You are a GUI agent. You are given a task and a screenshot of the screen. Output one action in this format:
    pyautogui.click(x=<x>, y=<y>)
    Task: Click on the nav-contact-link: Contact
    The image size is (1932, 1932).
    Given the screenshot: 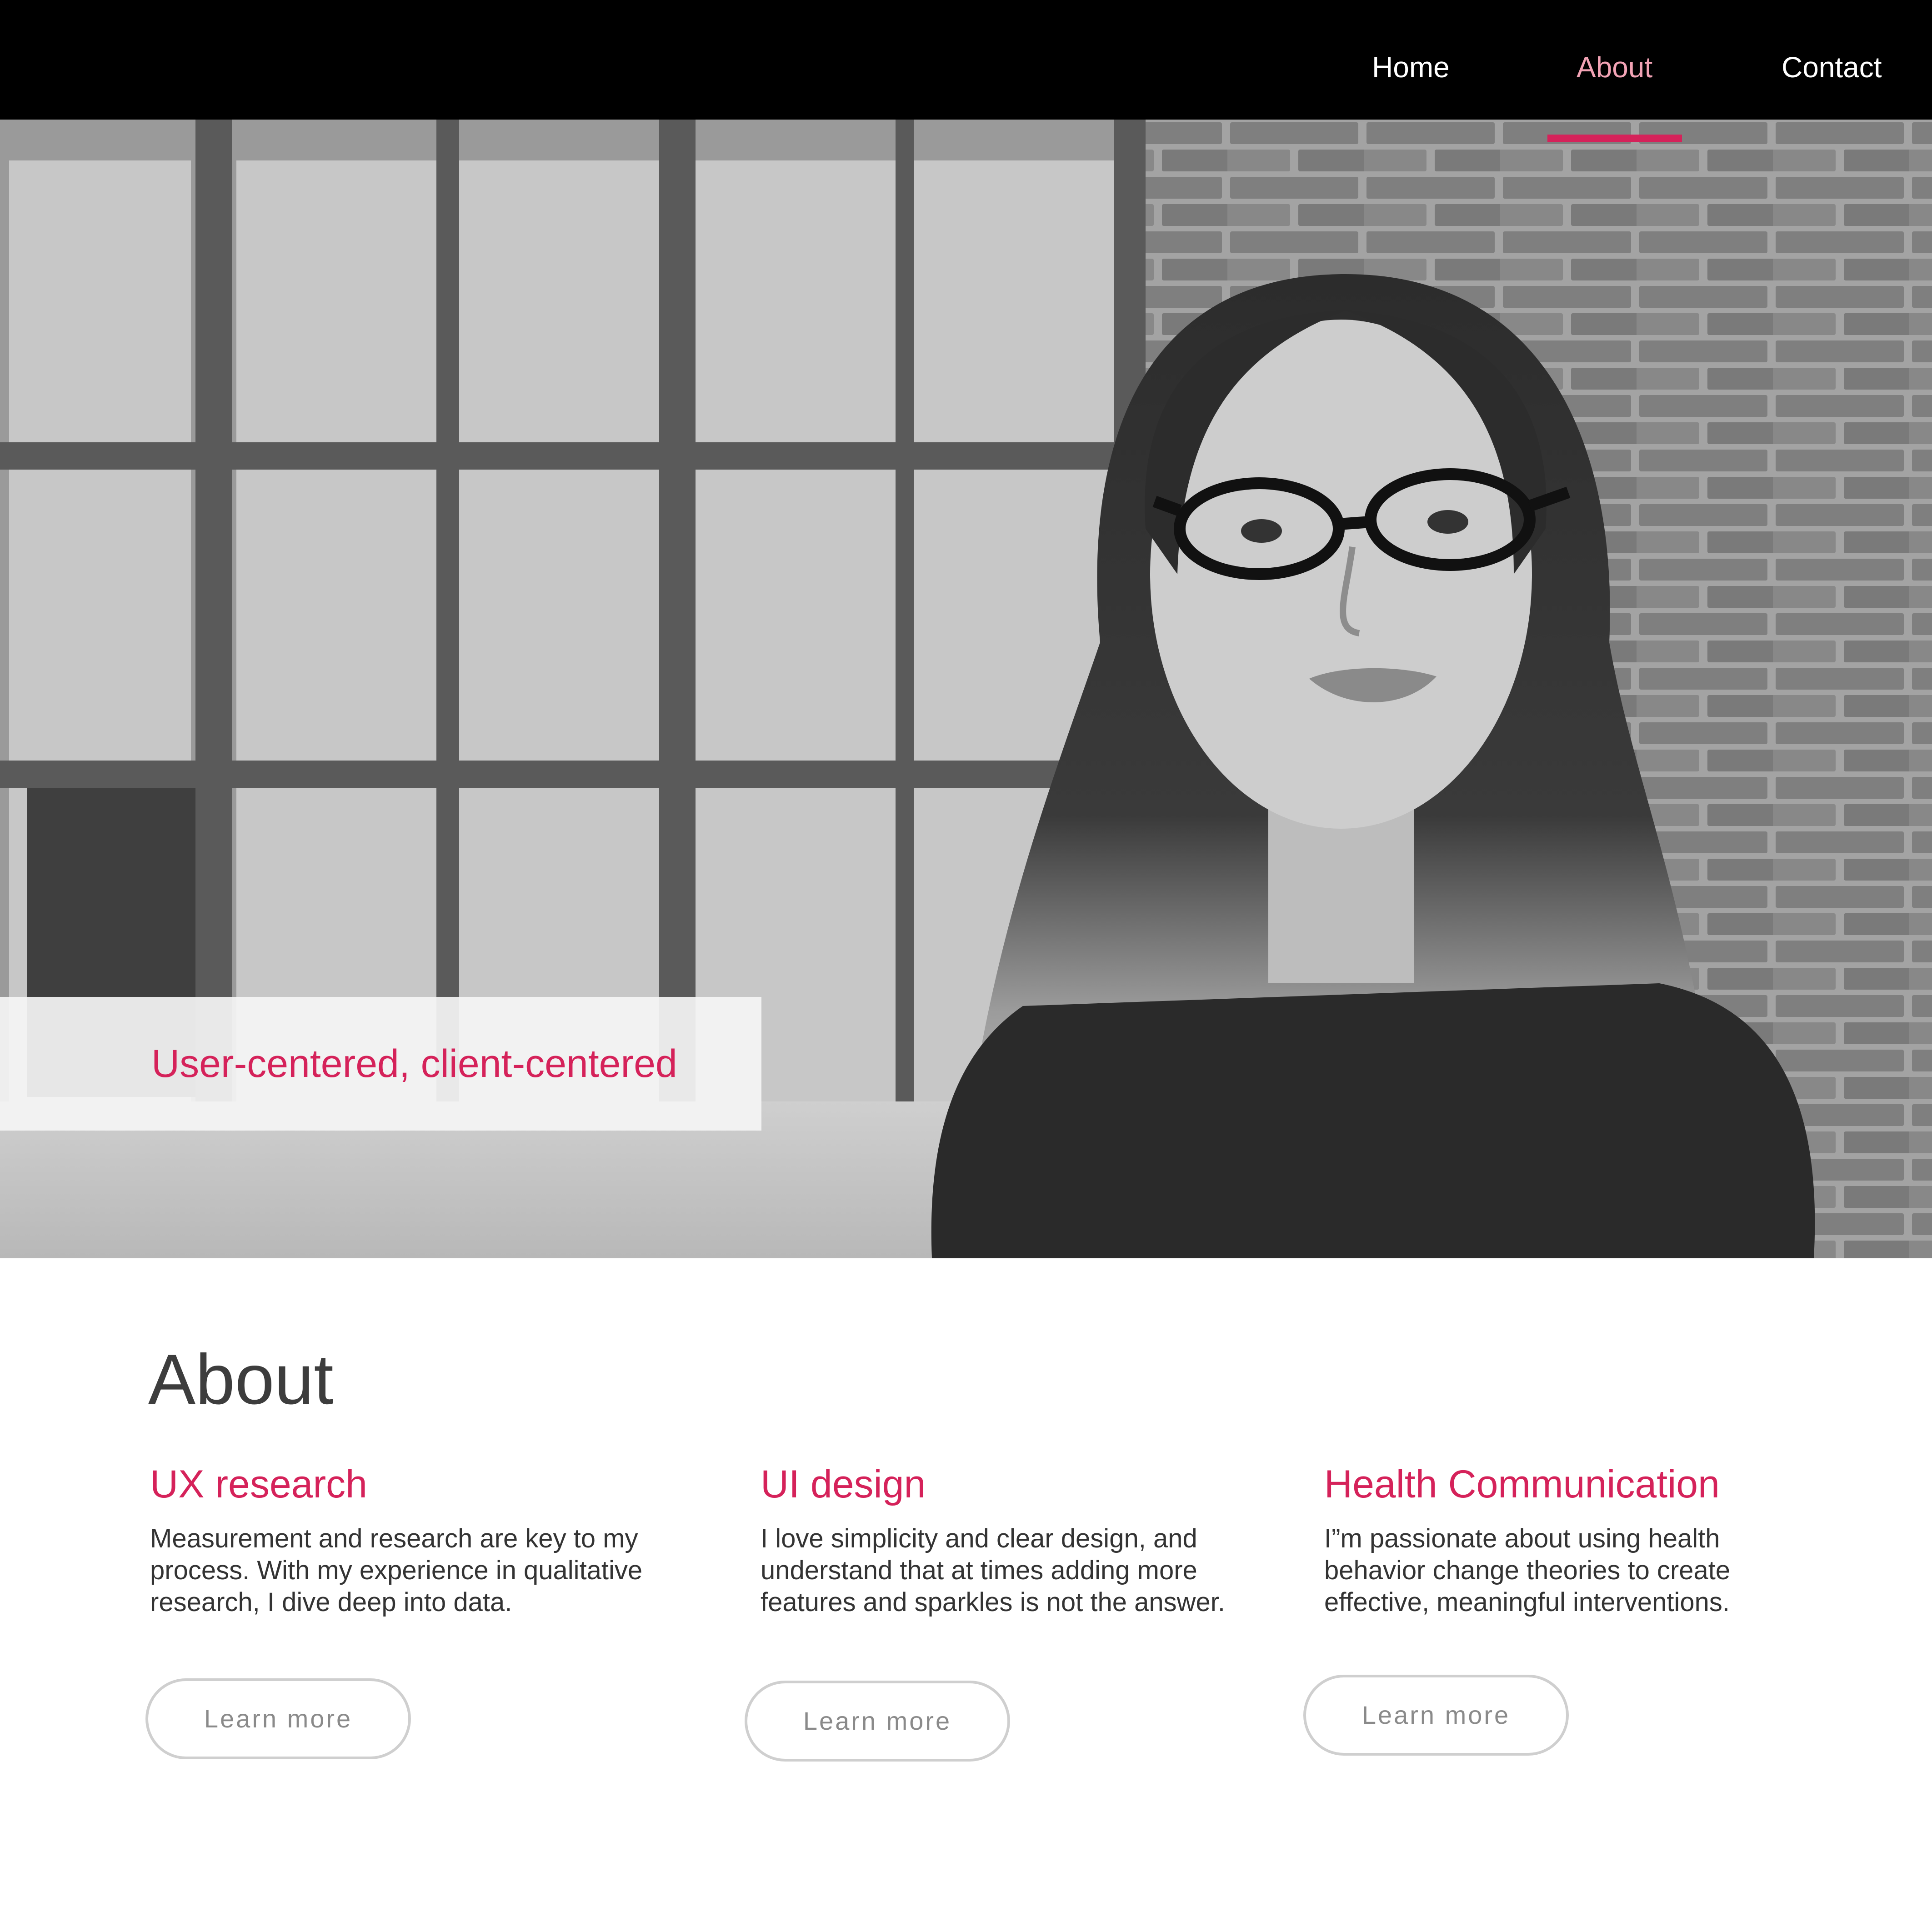 What is the action you would take?
    pyautogui.click(x=1832, y=60)
    